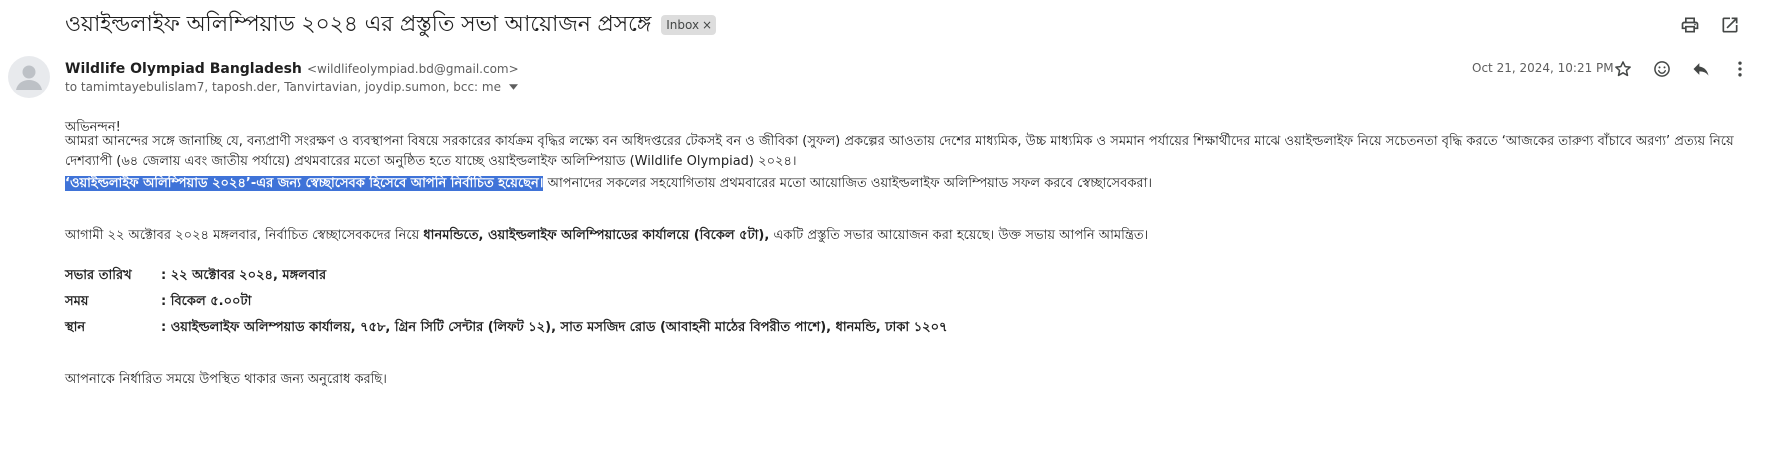 The width and height of the screenshot is (1769, 451). Describe the element at coordinates (183, 69) in the screenshot. I see `sender-name: Wildlife Olympiad Bangladesh` at that location.